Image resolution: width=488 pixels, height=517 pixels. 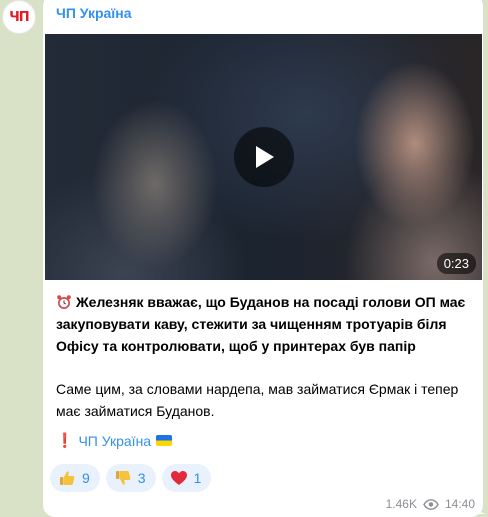 I want to click on reaction-count: 9, so click(x=86, y=478).